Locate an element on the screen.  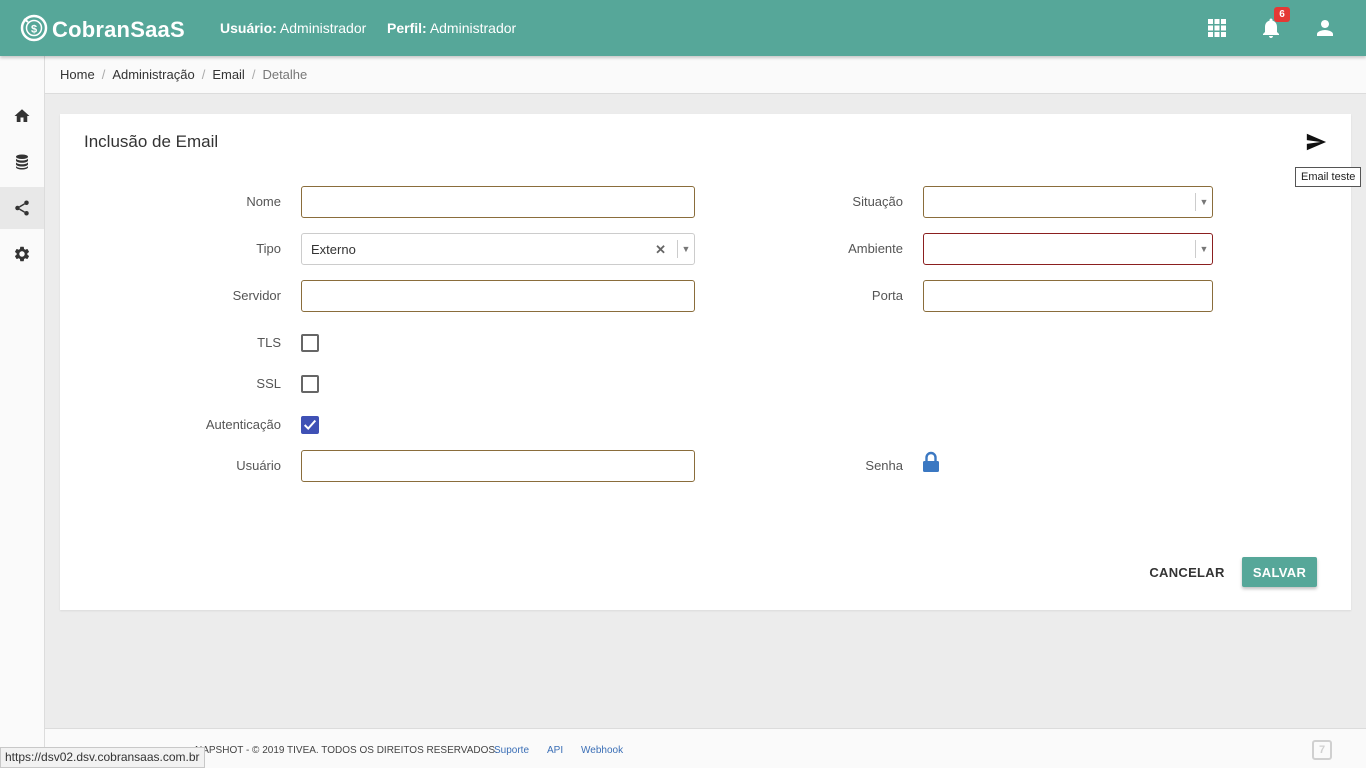
situacao-select: ▼ is located at coordinates (1068, 202).